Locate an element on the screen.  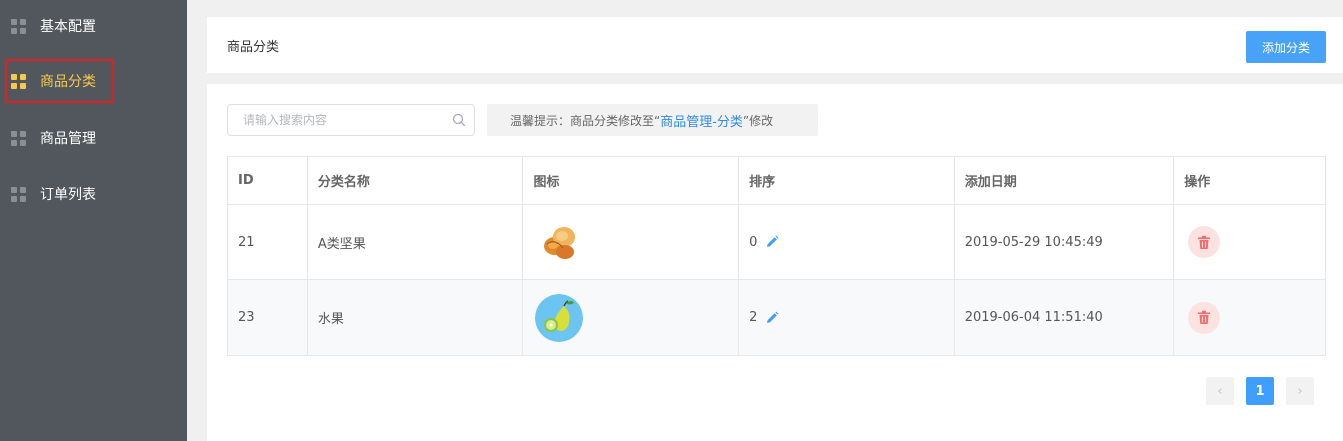
tip-prefix: 温馨提示：商品分类修改至“ is located at coordinates (585, 120).